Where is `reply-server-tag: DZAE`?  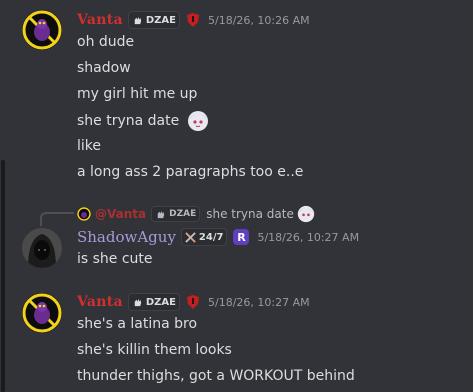
reply-server-tag: DZAE is located at coordinates (176, 214).